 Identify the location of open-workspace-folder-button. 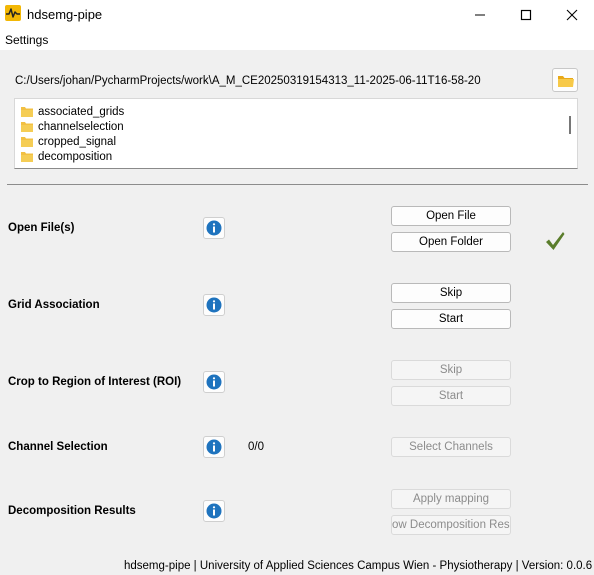
(565, 80).